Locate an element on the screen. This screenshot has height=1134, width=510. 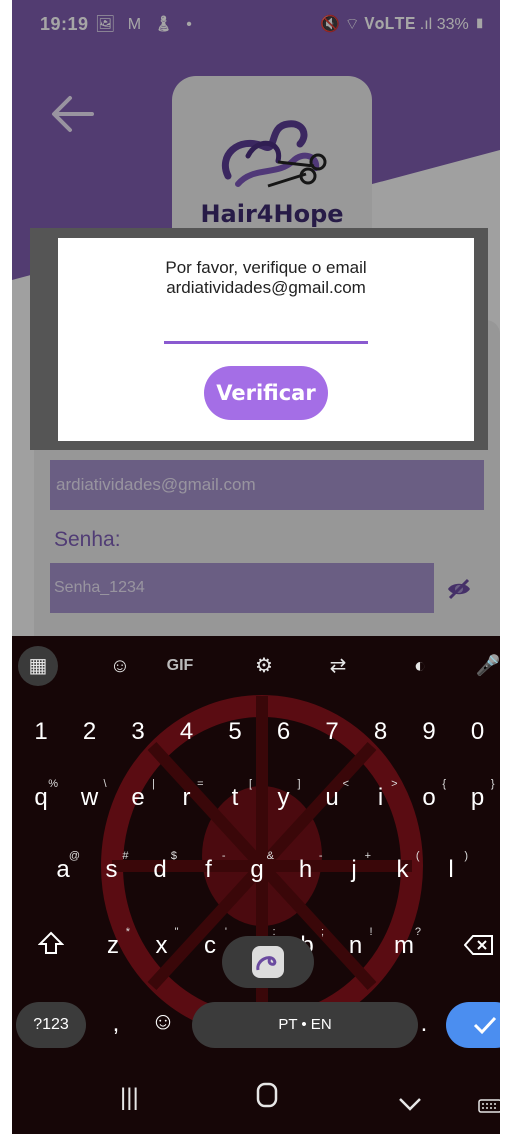
key-k: k( is located at coordinates (403, 867).